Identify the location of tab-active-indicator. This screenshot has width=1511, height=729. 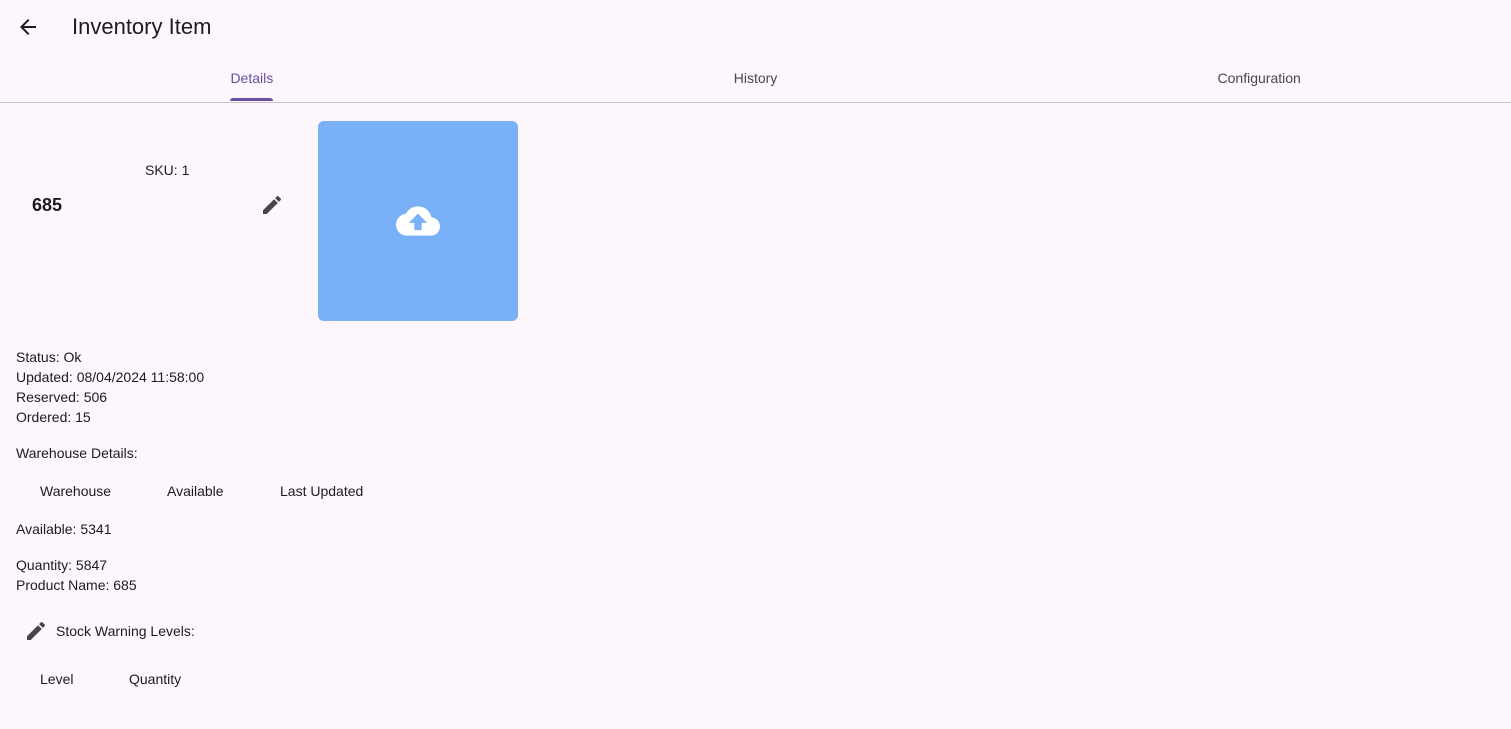
(252, 99).